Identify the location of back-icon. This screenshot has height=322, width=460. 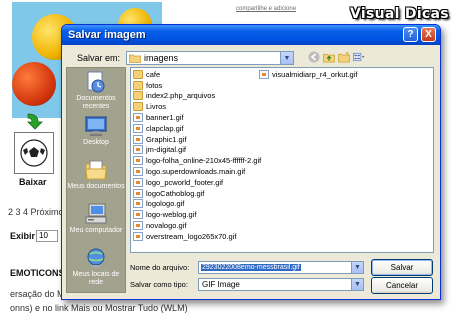
(314, 56).